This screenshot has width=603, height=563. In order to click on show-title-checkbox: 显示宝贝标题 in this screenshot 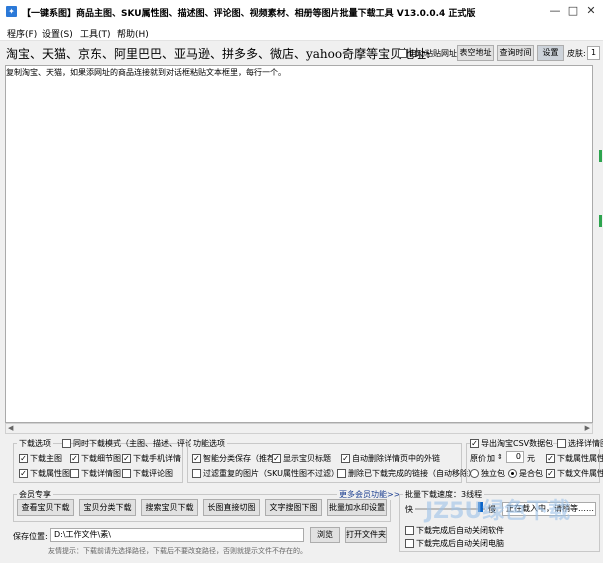, I will do `click(301, 458)`.